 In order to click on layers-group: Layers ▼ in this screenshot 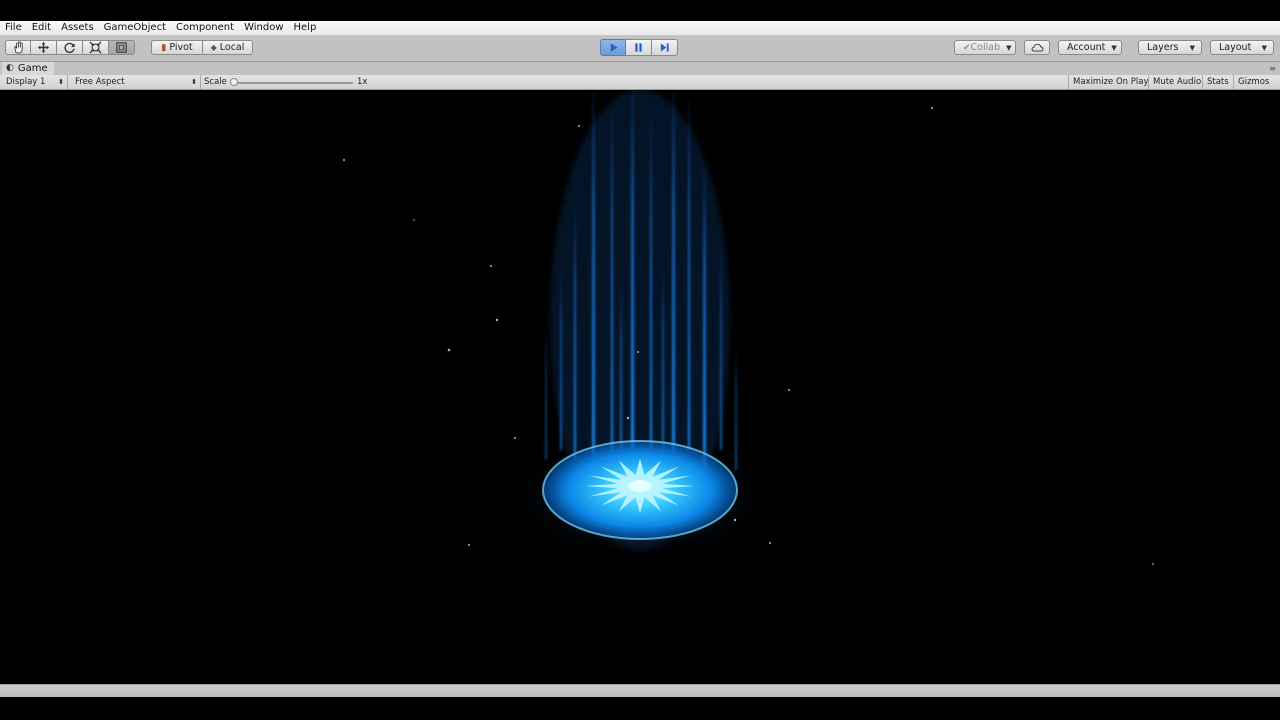, I will do `click(1170, 47)`.